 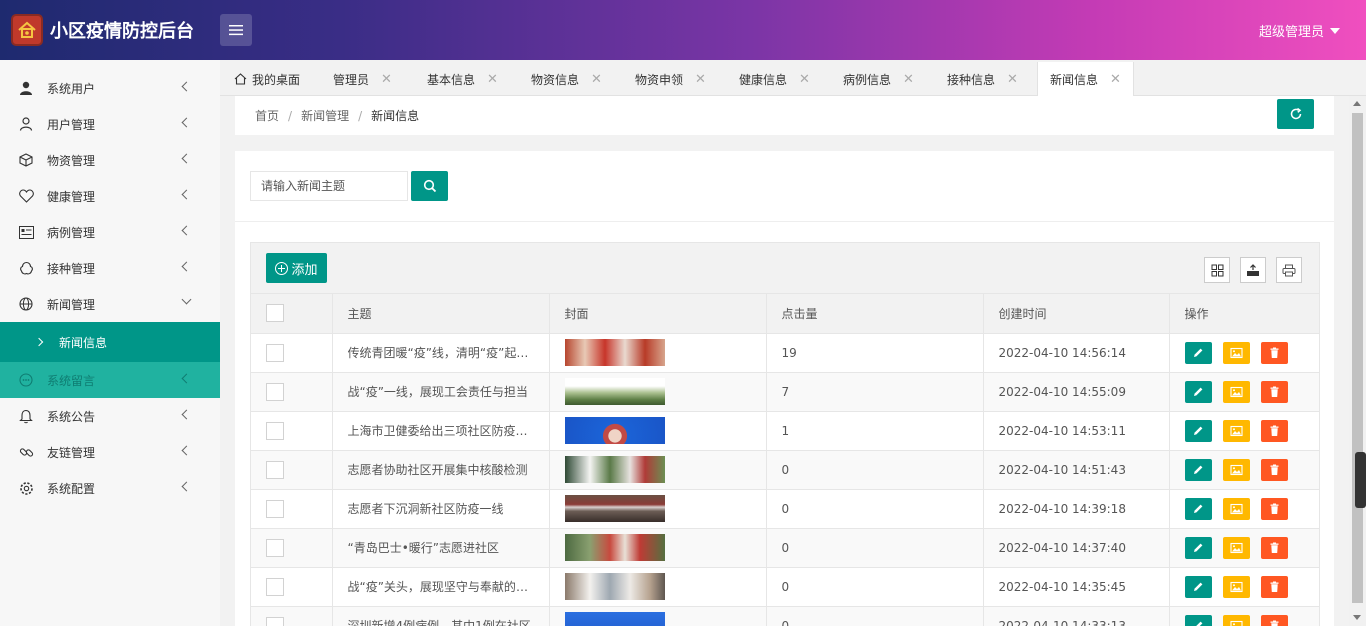 I want to click on tab-vaccination-info: 接种信息 ✕, so click(x=982, y=79).